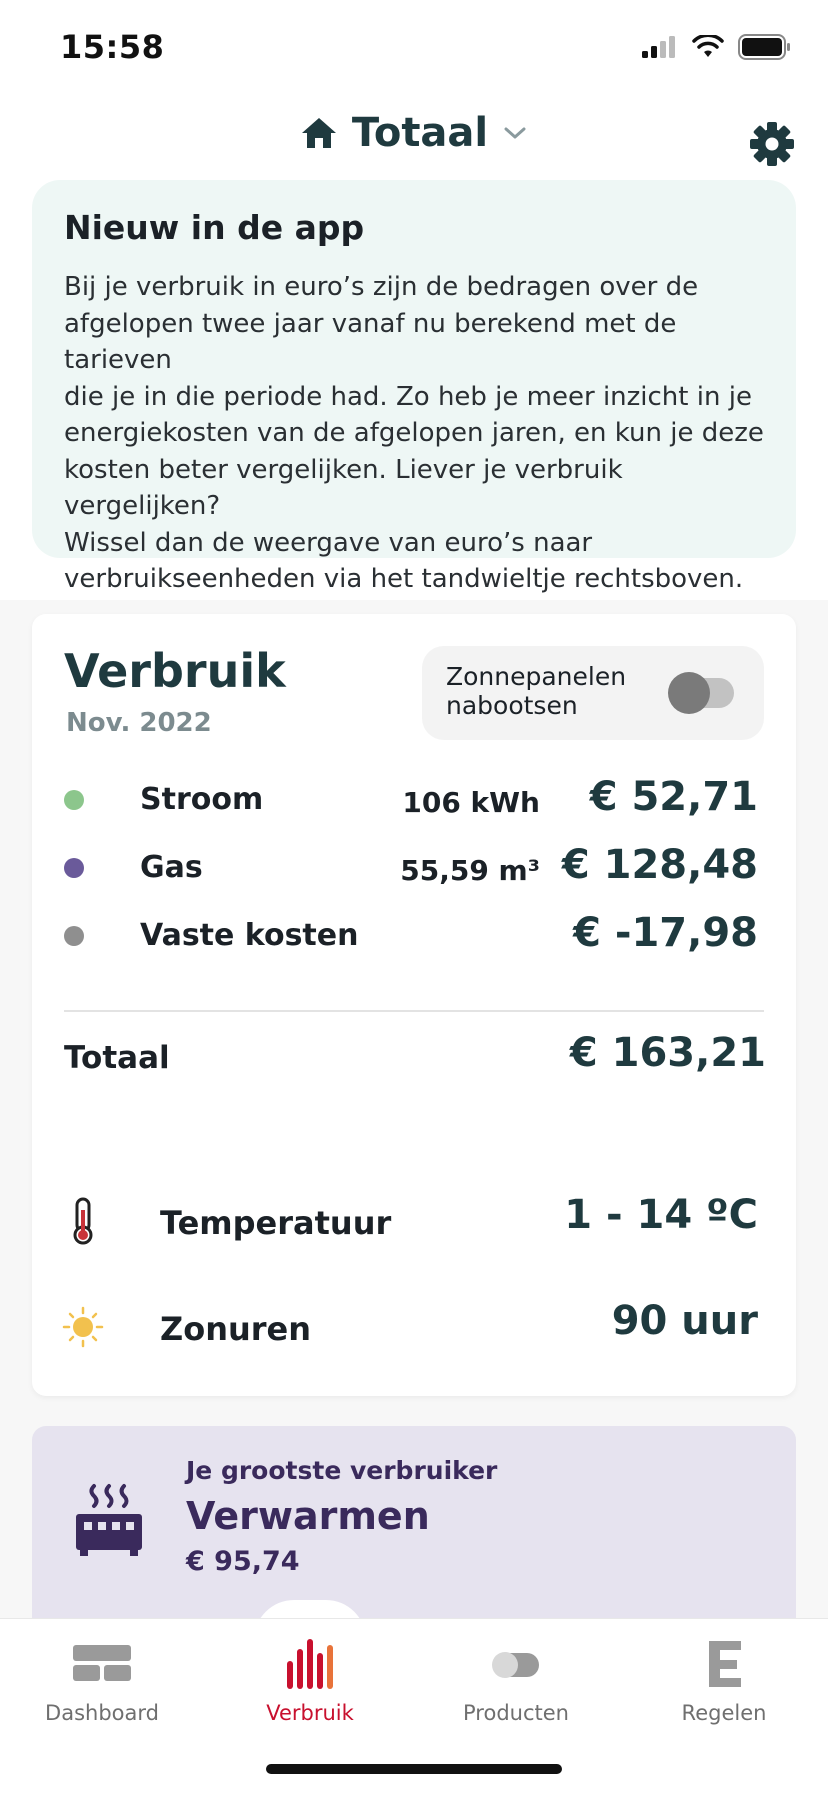  Describe the element at coordinates (724, 1694) in the screenshot. I see `nav-item-regelen: Regelen` at that location.